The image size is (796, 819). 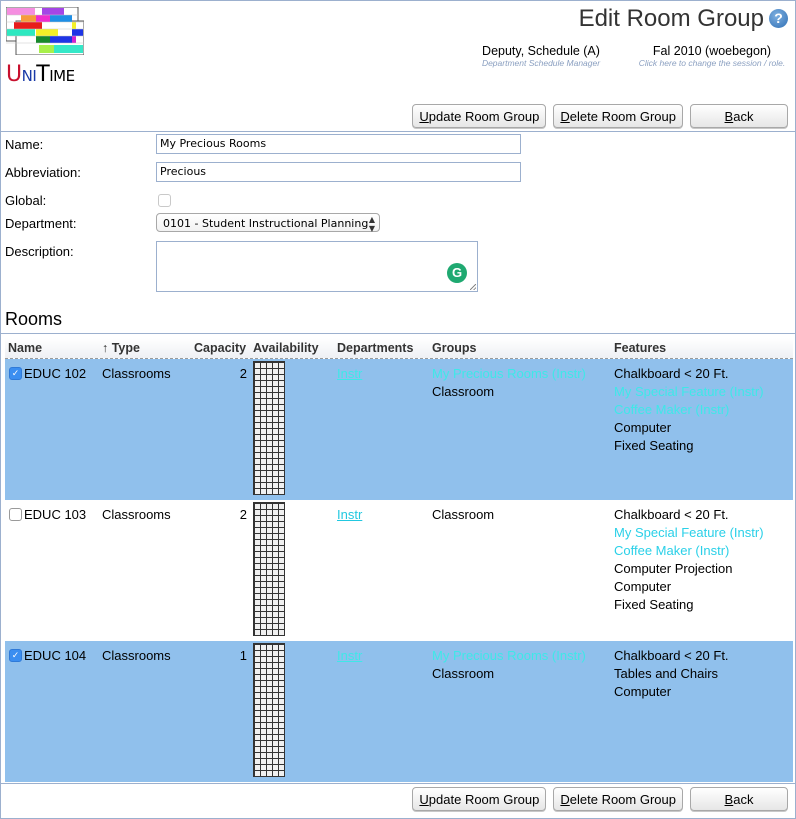 I want to click on grammarly-icon: G, so click(x=457, y=273).